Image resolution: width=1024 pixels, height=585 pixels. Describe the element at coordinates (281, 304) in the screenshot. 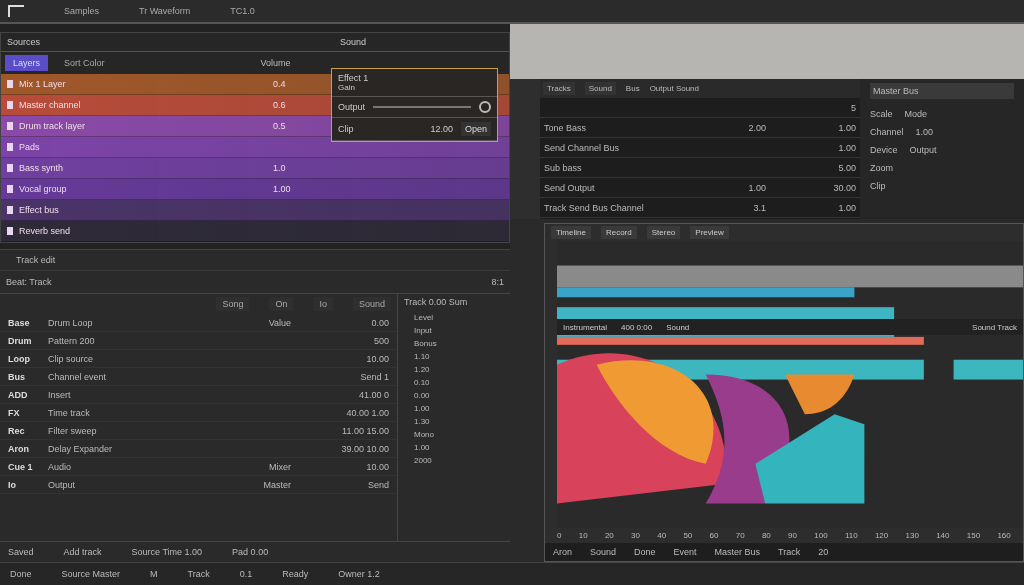

I see `toolbar-button: On` at that location.